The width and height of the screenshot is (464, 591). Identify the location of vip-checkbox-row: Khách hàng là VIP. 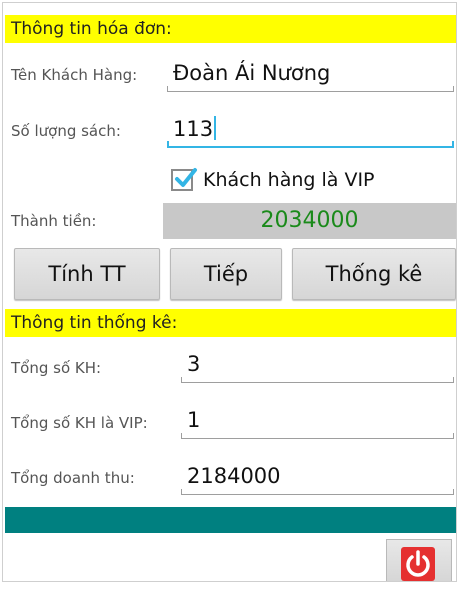
(273, 180).